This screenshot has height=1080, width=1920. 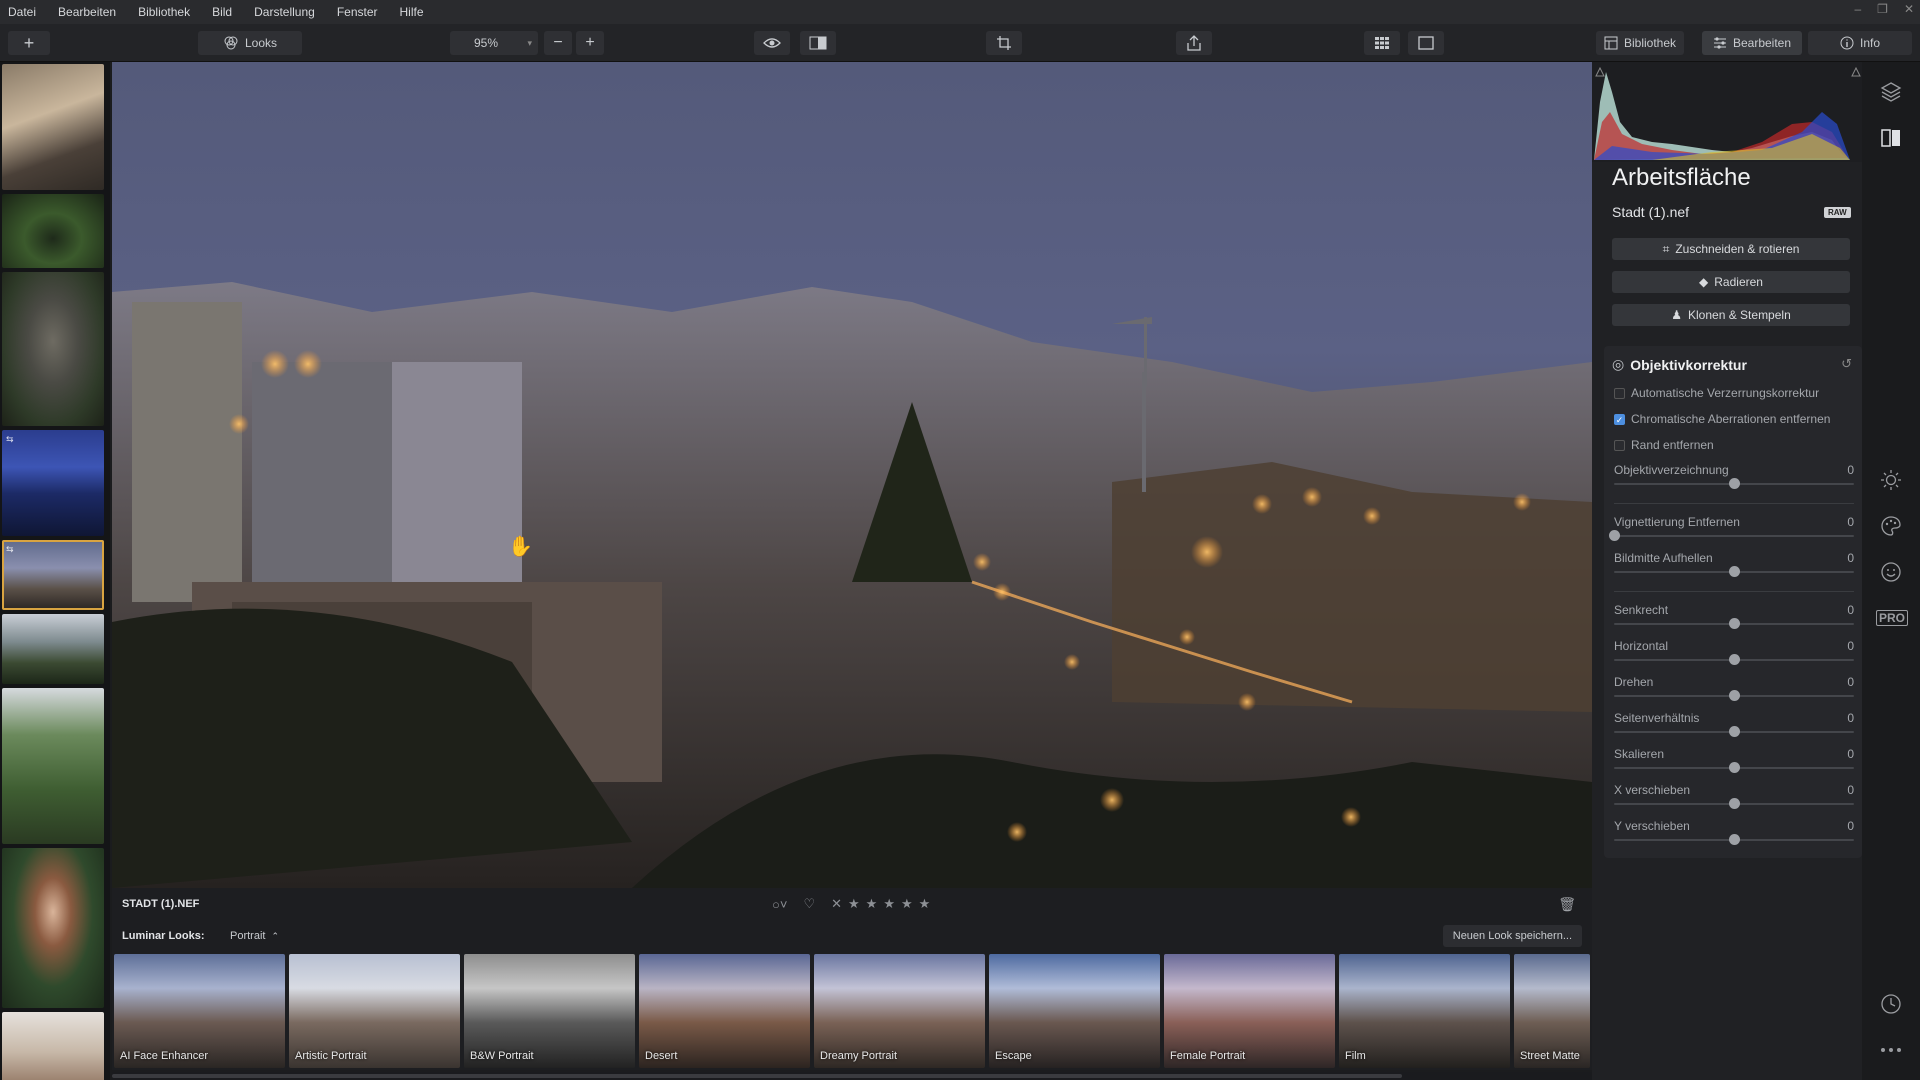 I want to click on zoom-select: 95% ▾, so click(x=494, y=43).